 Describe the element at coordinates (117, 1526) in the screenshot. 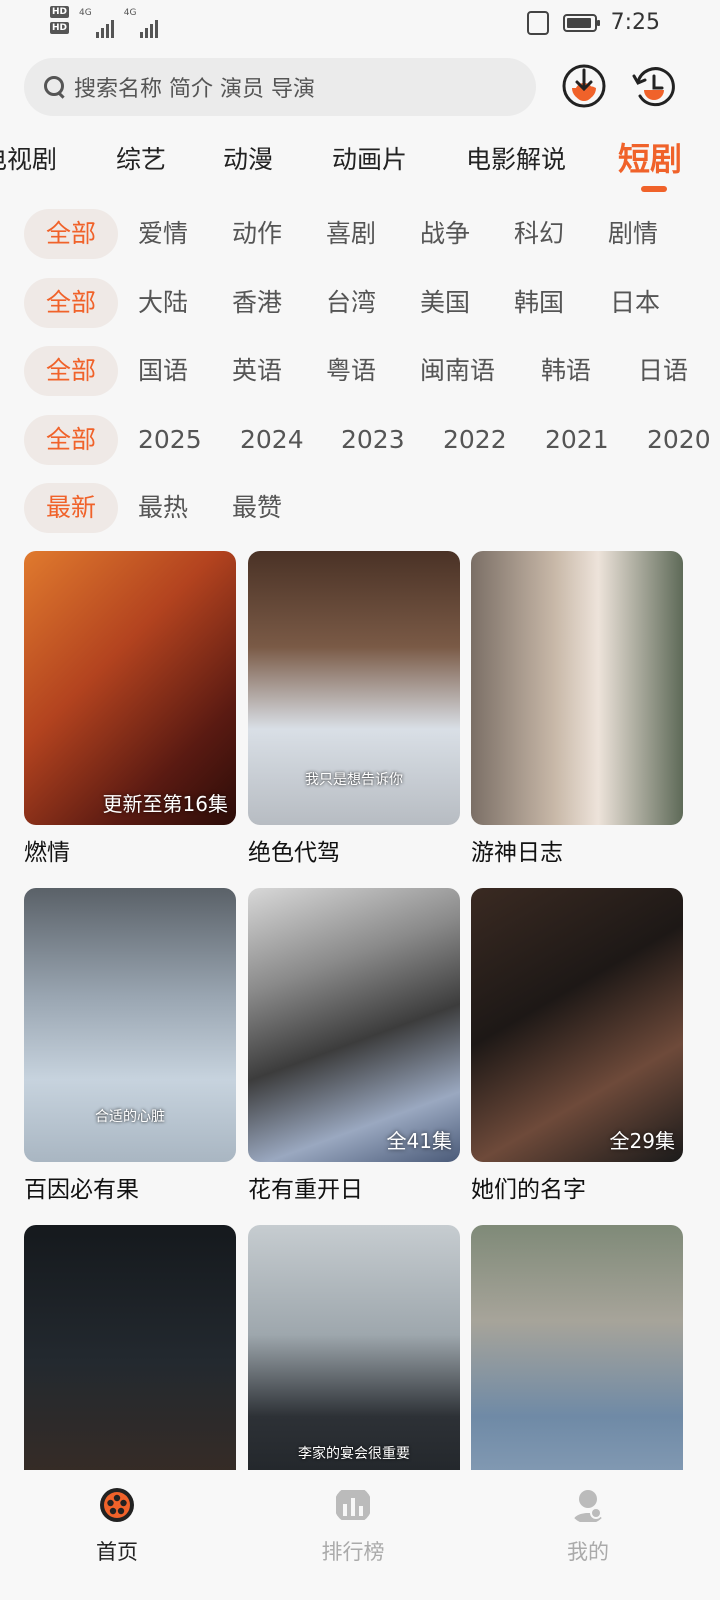

I see `nav-home: 首页` at that location.